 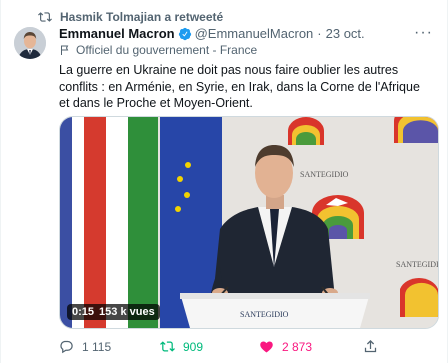 I want to click on backdrop-text: SANTEGIDIO, so click(x=417, y=264).